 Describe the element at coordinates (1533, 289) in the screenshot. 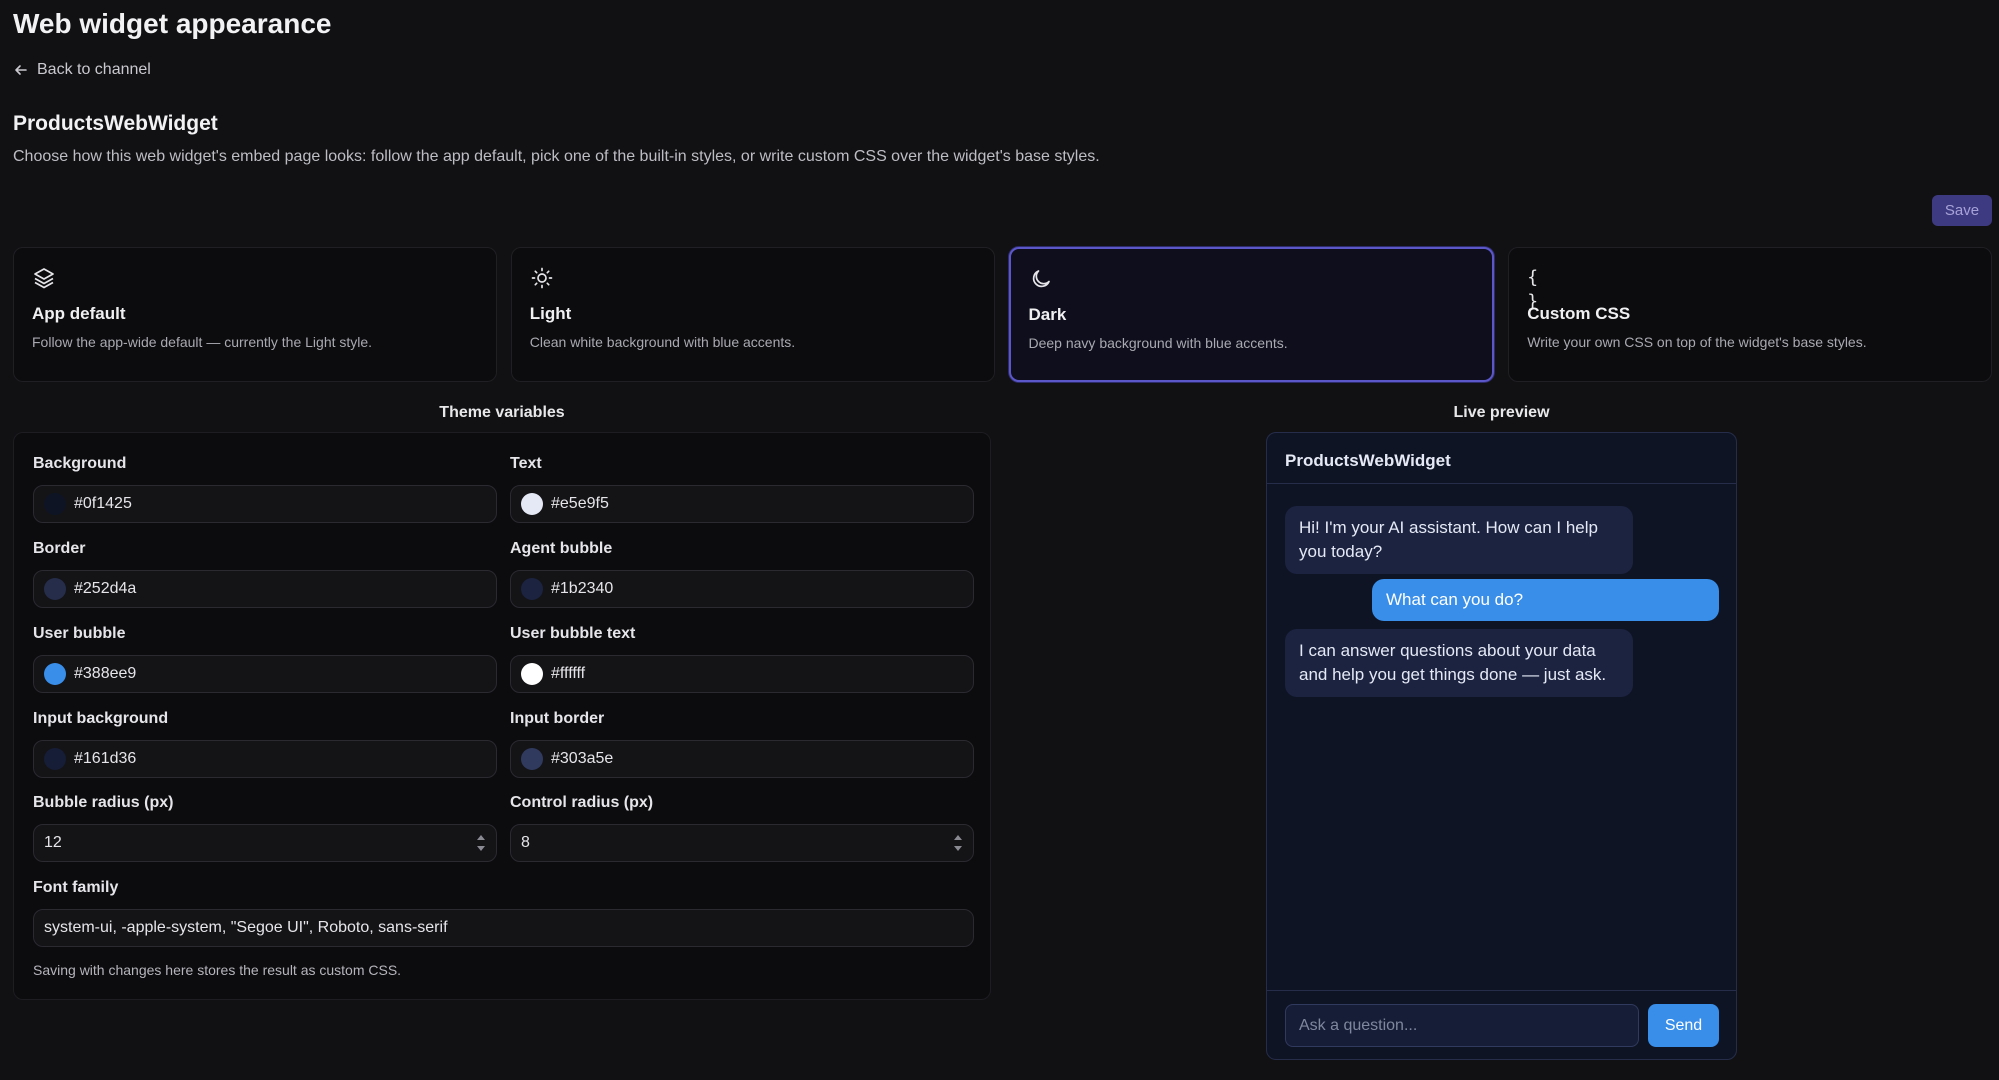

I see `braces-icon: { }` at that location.